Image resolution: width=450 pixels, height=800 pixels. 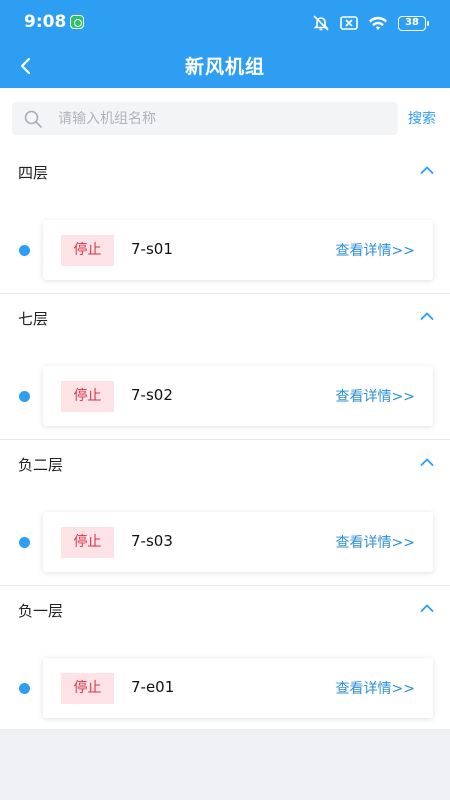 I want to click on page-title: 新风机组, so click(x=224, y=67).